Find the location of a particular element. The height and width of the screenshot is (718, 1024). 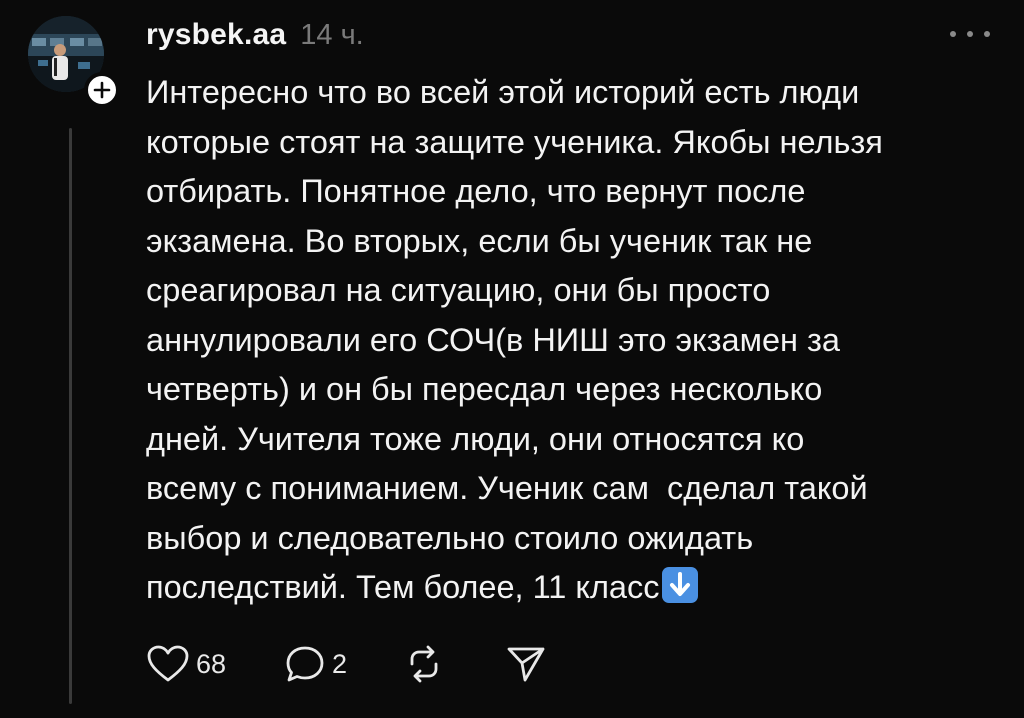

post-text-line: выбор и следовательно стоило ожидать is located at coordinates (450, 537).